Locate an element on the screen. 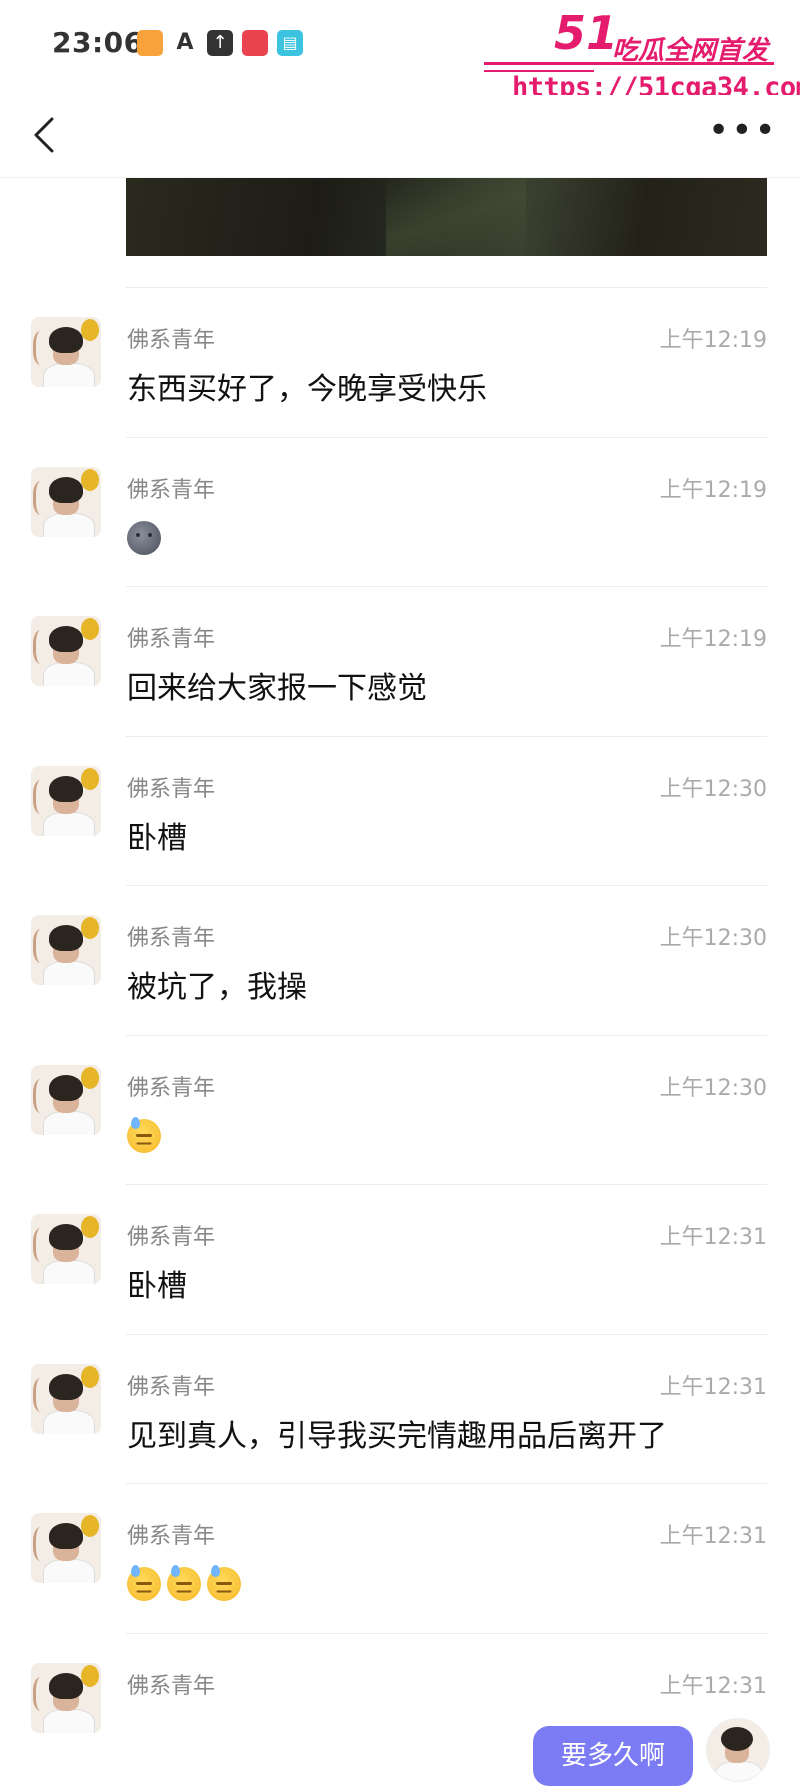 This screenshot has width=800, height=1787. message-text: 东西买好了，今晚享受快乐 is located at coordinates (307, 386).